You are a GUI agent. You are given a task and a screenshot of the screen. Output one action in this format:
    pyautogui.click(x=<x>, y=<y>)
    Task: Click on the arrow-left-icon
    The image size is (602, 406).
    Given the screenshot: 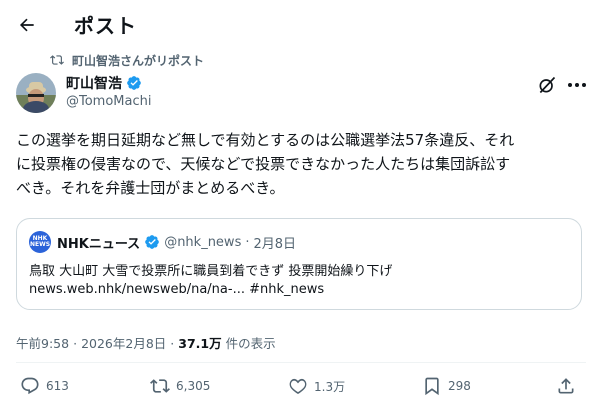 What is the action you would take?
    pyautogui.click(x=26, y=25)
    